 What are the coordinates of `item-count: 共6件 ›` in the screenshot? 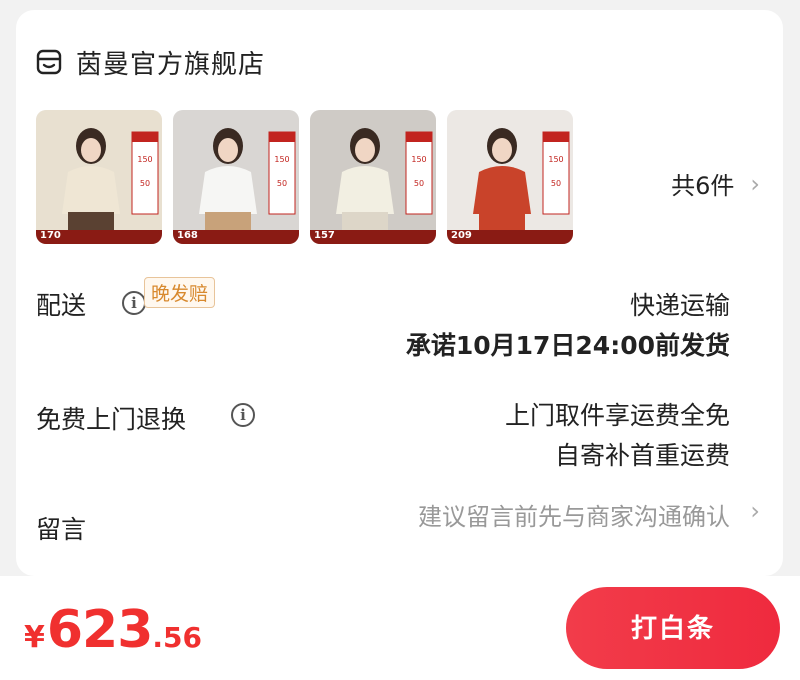 It's located at (715, 183).